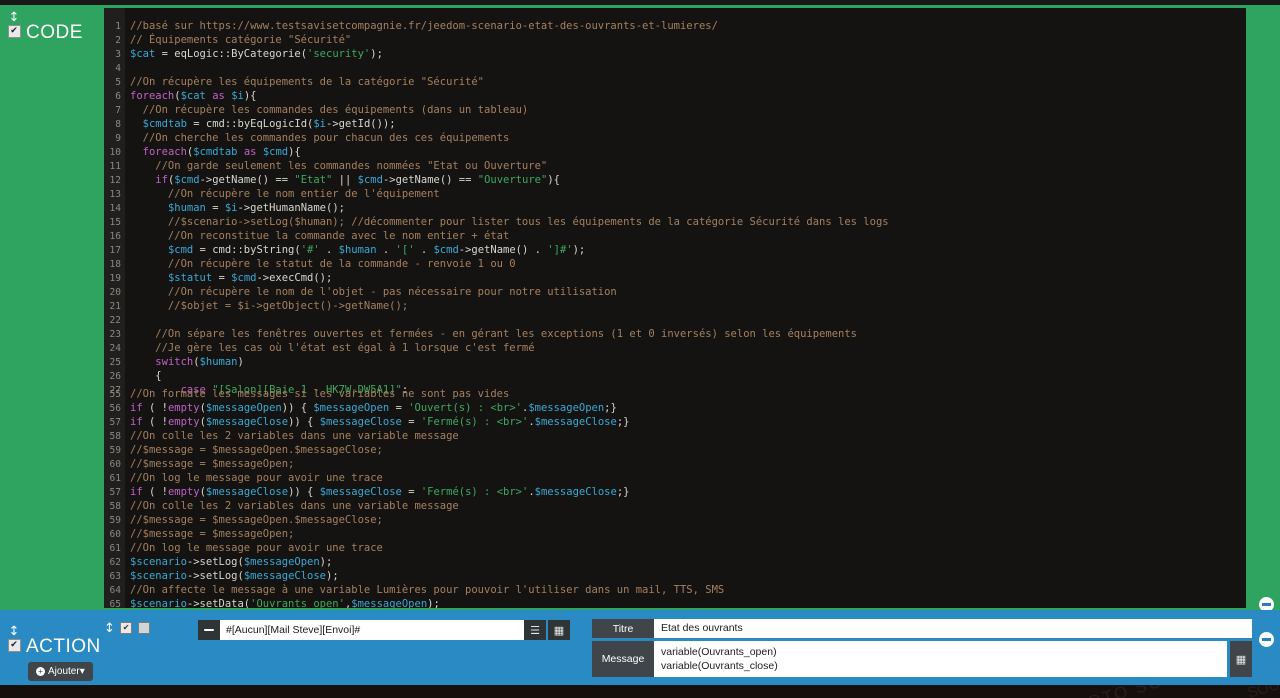 Image resolution: width=1280 pixels, height=698 pixels. I want to click on line-number: 15, so click(115, 222).